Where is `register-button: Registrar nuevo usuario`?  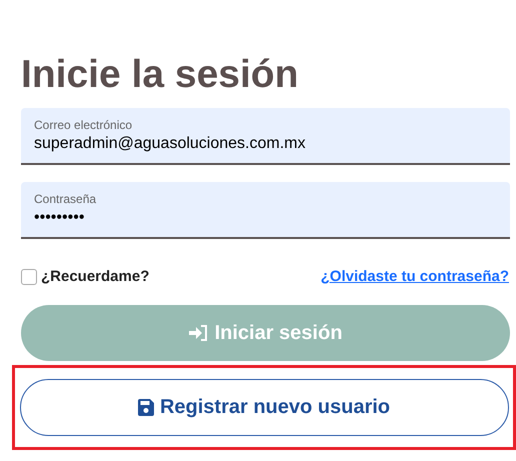 register-button: Registrar nuevo usuario is located at coordinates (264, 407).